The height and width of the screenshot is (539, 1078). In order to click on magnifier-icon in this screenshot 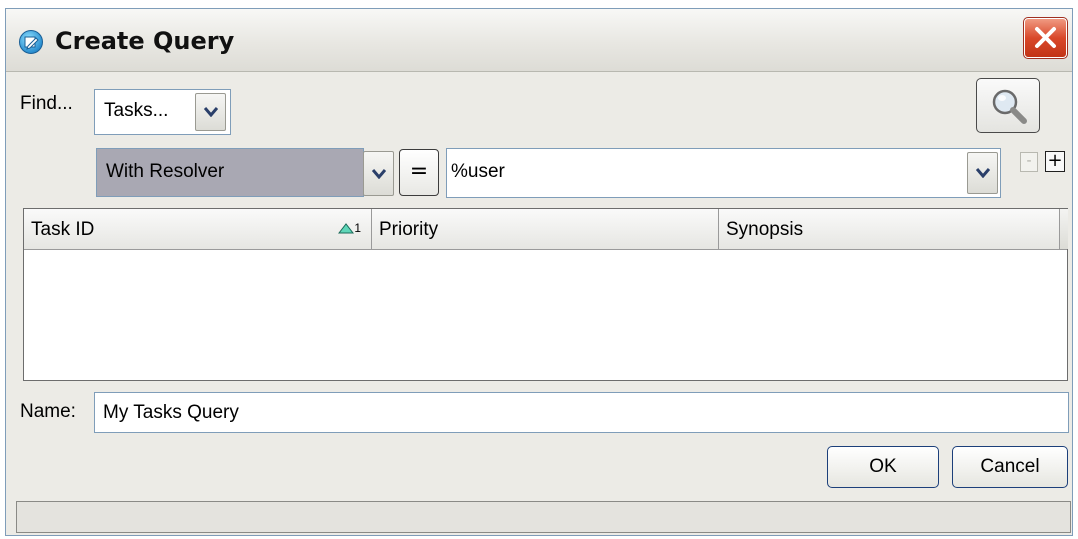, I will do `click(1009, 106)`.